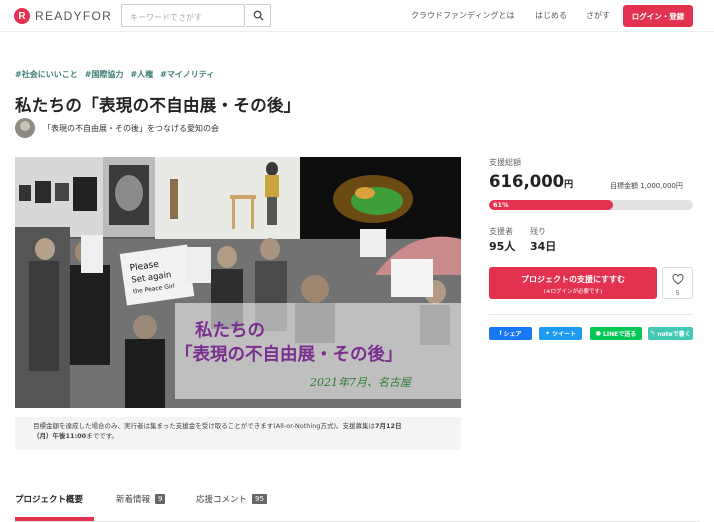 This screenshot has height=522, width=714. What do you see at coordinates (543, 246) in the screenshot?
I see `remaining-days: 34日` at bounding box center [543, 246].